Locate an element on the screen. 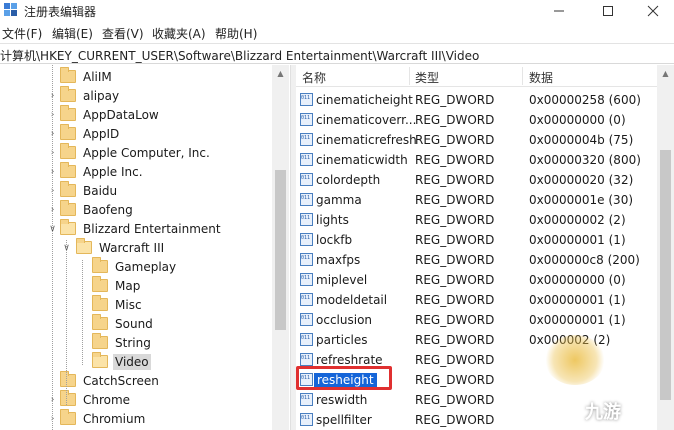 The height and width of the screenshot is (430, 674). tree-item-label: alipay is located at coordinates (101, 95).